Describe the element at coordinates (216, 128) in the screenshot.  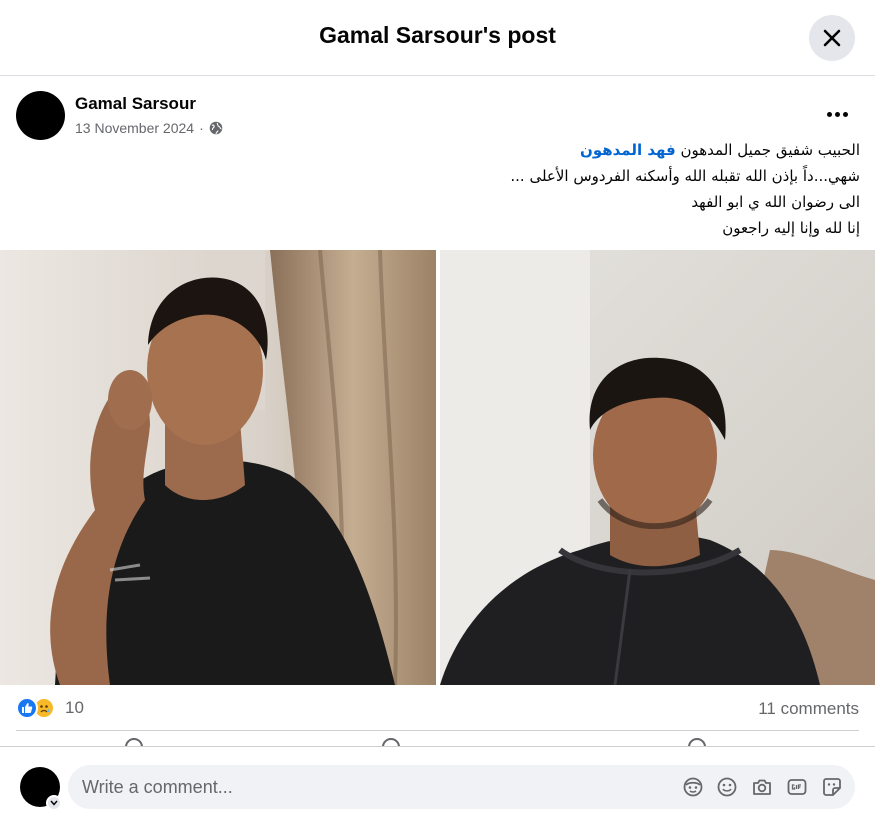
I see `globe-icon` at that location.